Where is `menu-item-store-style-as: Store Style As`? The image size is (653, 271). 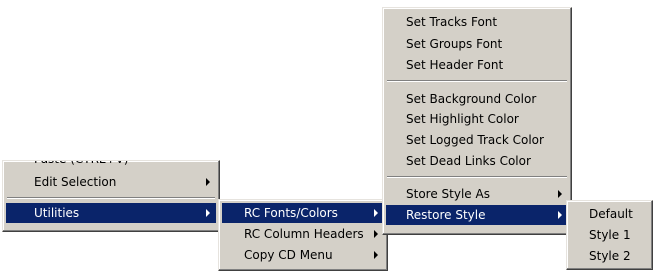 menu-item-store-style-as: Store Style As is located at coordinates (477, 194).